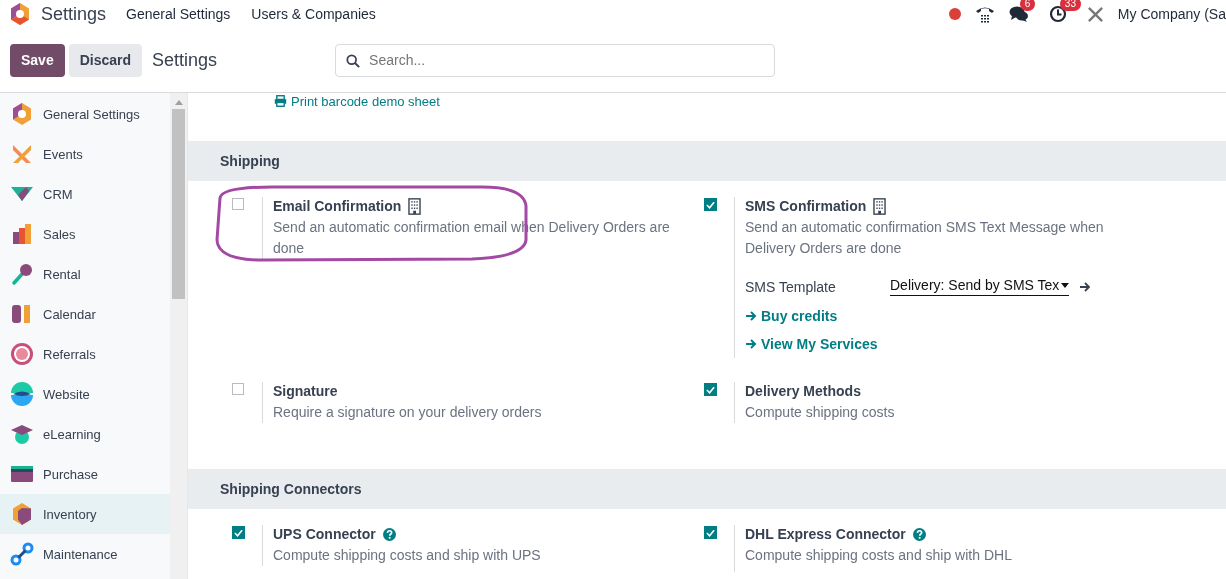 The width and height of the screenshot is (1226, 579). I want to click on section-header: Shipping, so click(707, 161).